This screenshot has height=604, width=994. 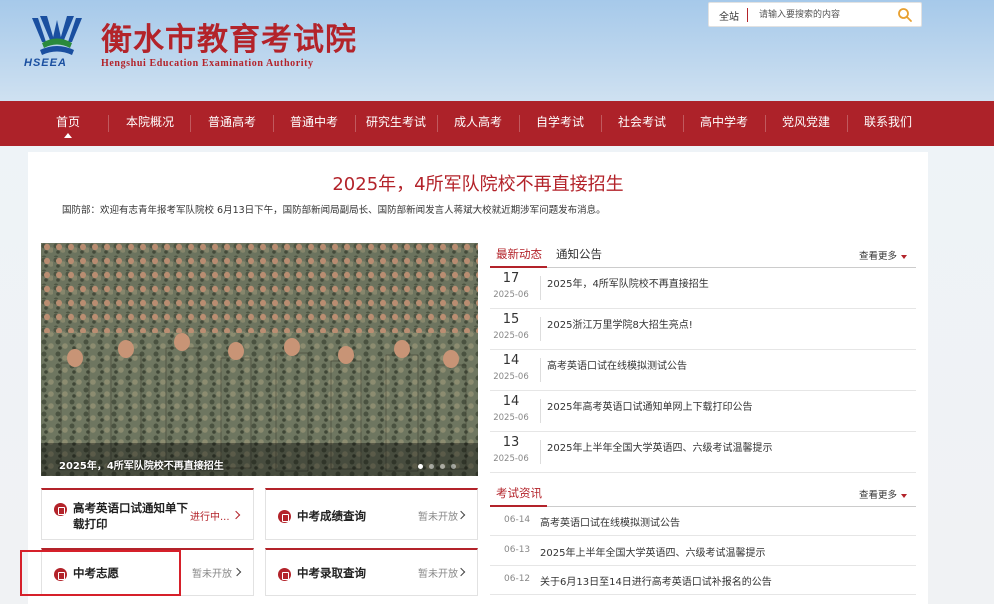 I want to click on news-list-item: 17 2025-06 2025年，4所军队院校不再直接招生, so click(x=703, y=288).